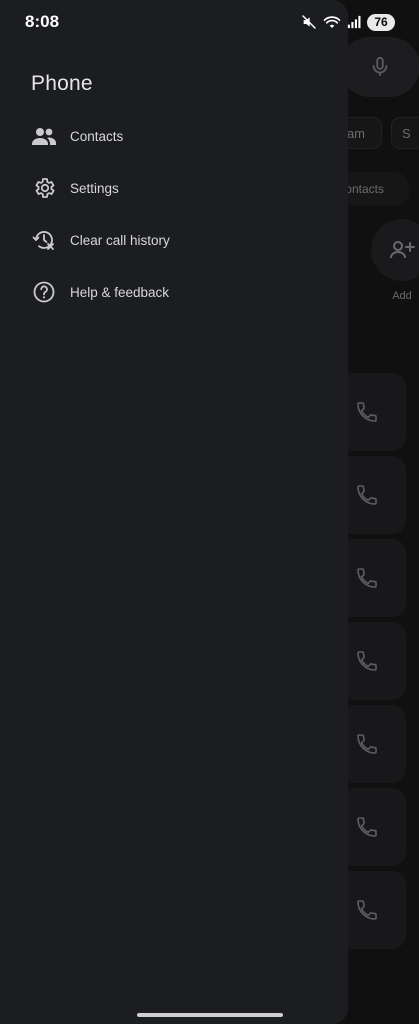  I want to click on battery-indicator: 76, so click(381, 22).